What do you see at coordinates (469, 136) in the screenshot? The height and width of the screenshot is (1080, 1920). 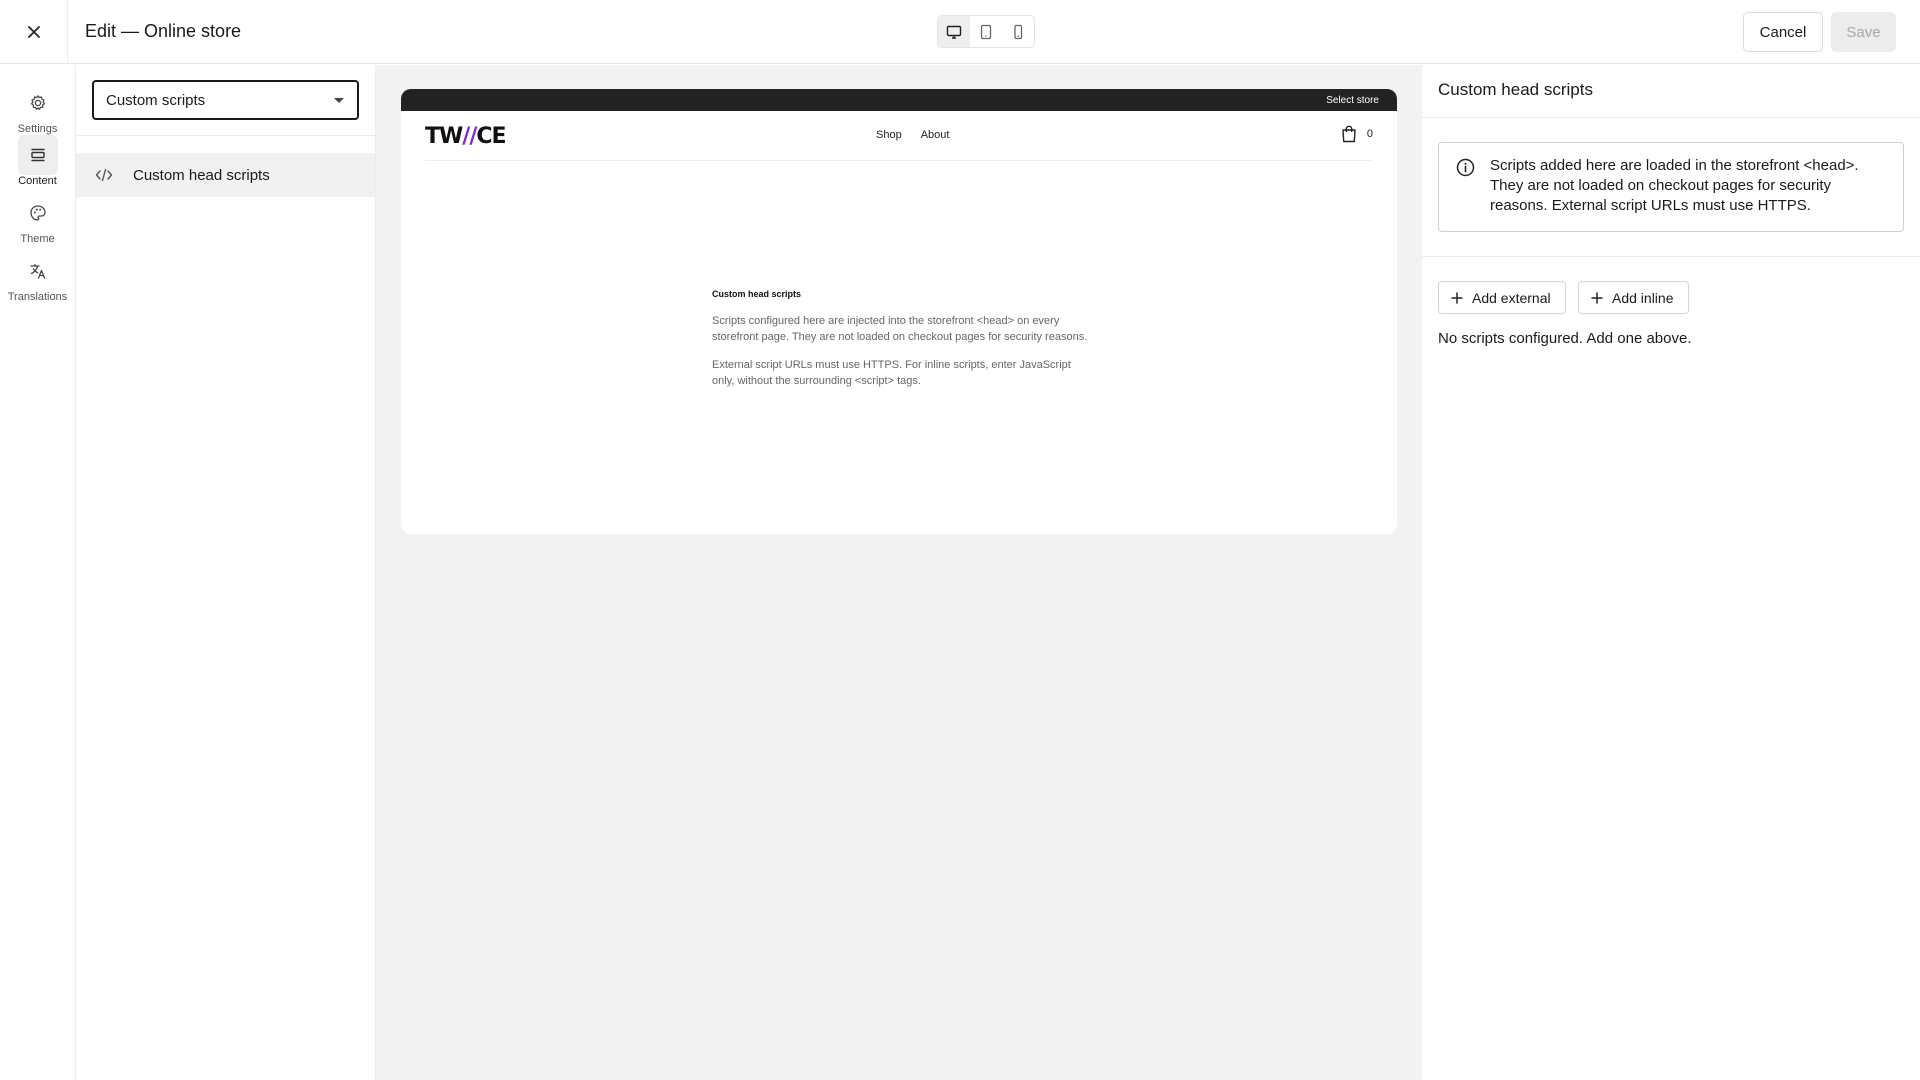 I see `logo-text-accent: //` at bounding box center [469, 136].